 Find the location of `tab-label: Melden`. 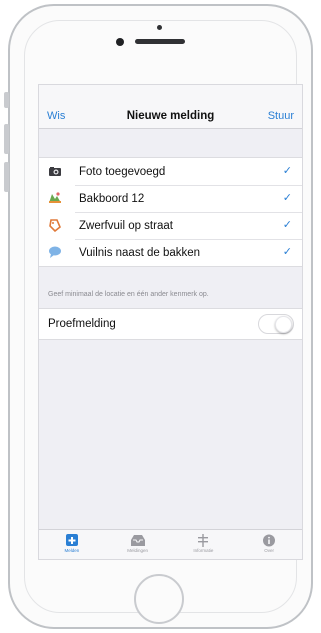

tab-label: Melden is located at coordinates (72, 550).